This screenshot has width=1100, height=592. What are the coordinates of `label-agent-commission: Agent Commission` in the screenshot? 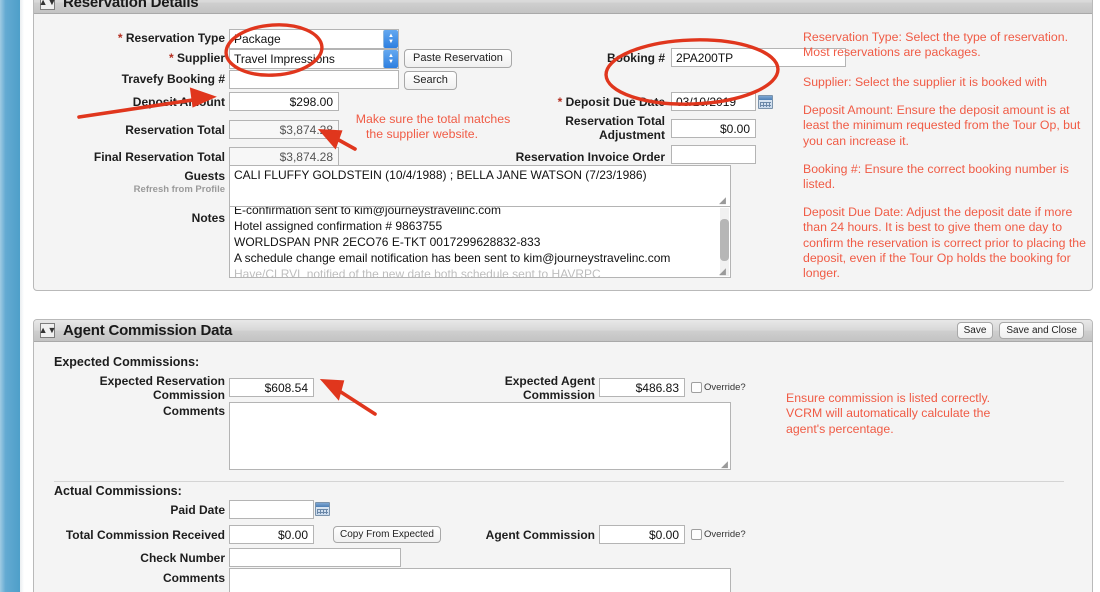 It's located at (540, 535).